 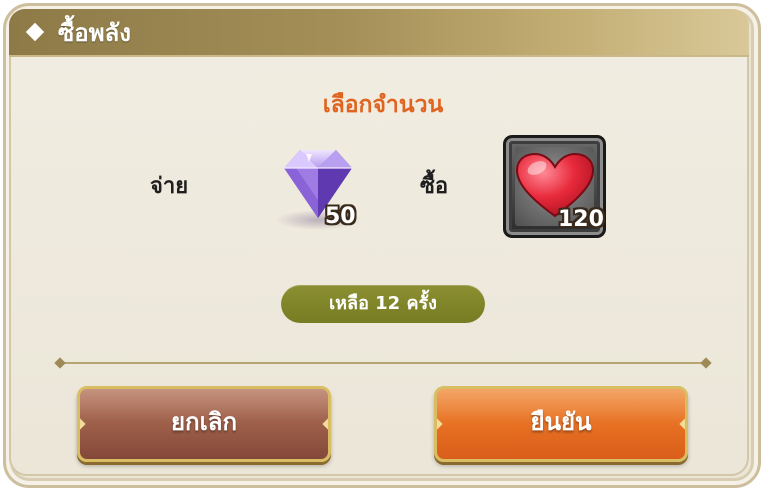 I want to click on remaining-count-badge: เหลือ 12 ครั้ง, so click(x=383, y=304).